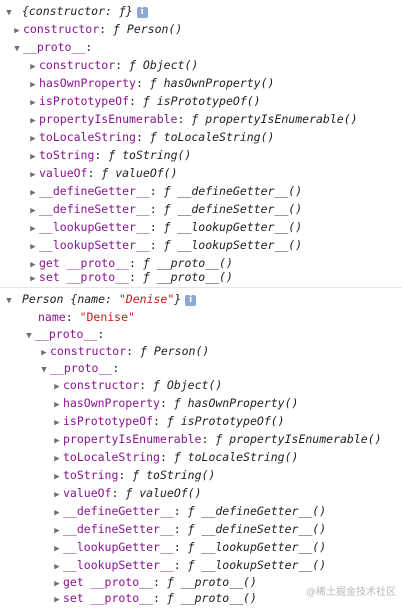 The width and height of the screenshot is (402, 609). What do you see at coordinates (208, 101) in the screenshot?
I see `property-value: isPrototypeOf()` at bounding box center [208, 101].